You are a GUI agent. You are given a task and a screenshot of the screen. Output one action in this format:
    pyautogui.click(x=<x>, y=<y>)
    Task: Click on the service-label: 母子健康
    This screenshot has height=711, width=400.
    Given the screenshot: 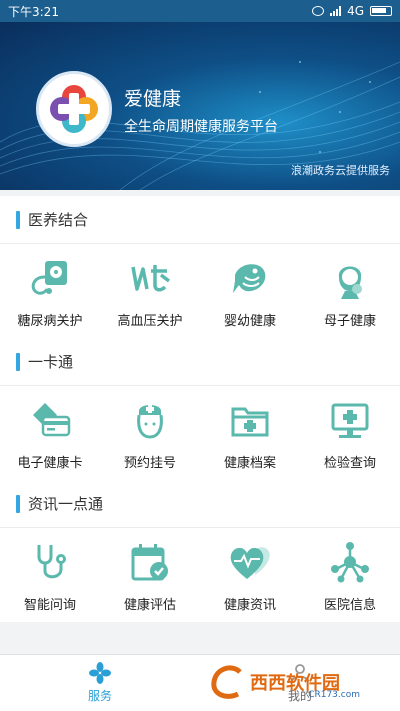 What is the action you would take?
    pyautogui.click(x=349, y=321)
    